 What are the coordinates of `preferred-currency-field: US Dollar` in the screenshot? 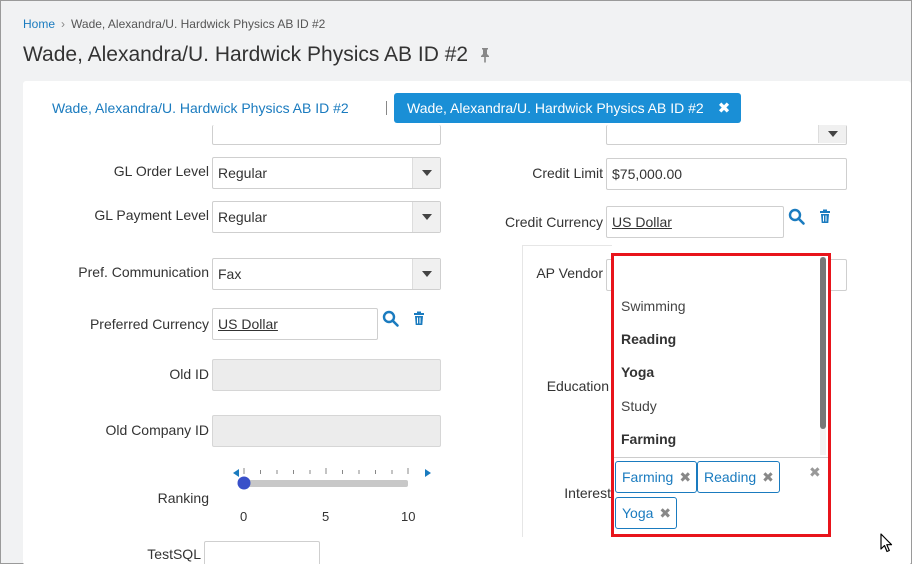 It's located at (295, 324).